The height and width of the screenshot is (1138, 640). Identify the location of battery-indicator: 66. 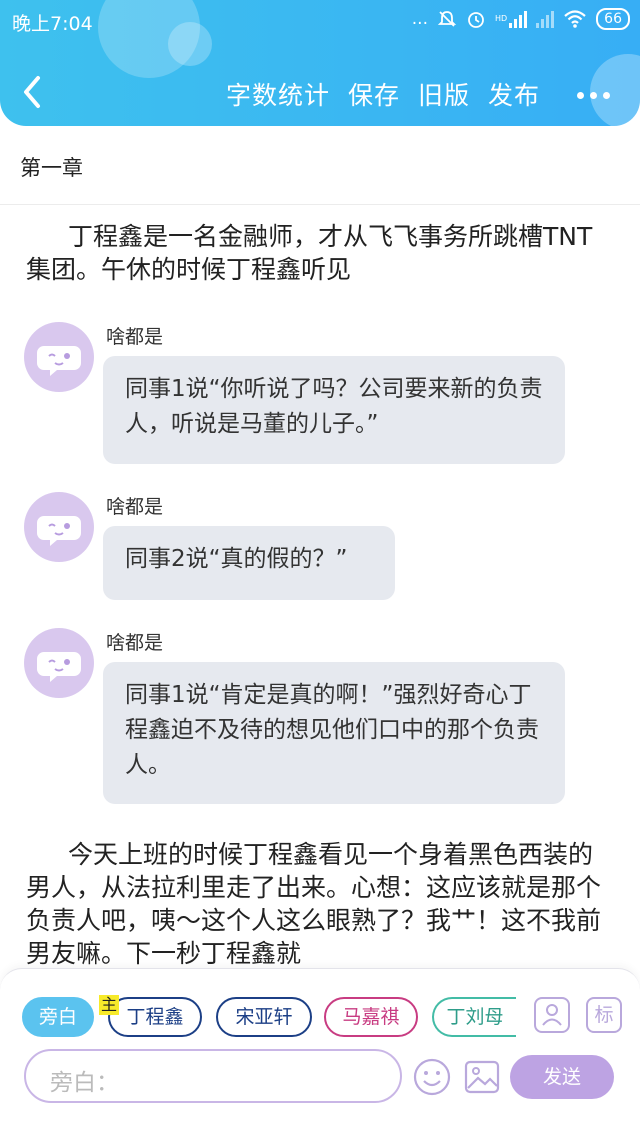
(613, 19).